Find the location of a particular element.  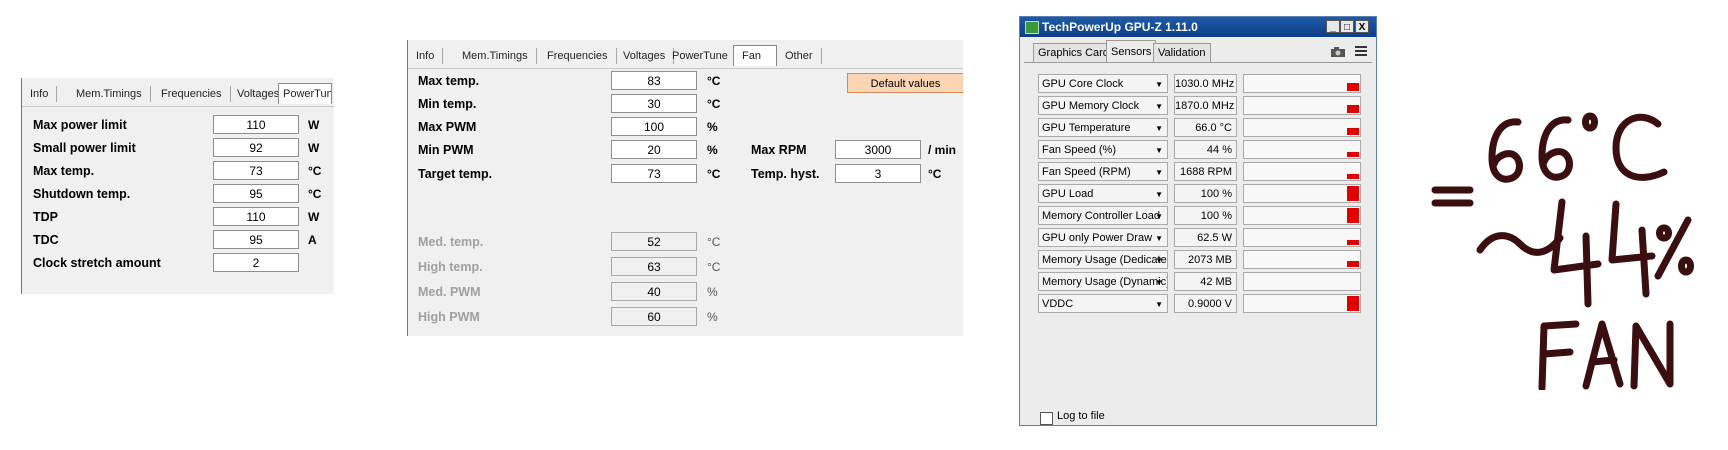

tdp-unit: W is located at coordinates (314, 217).